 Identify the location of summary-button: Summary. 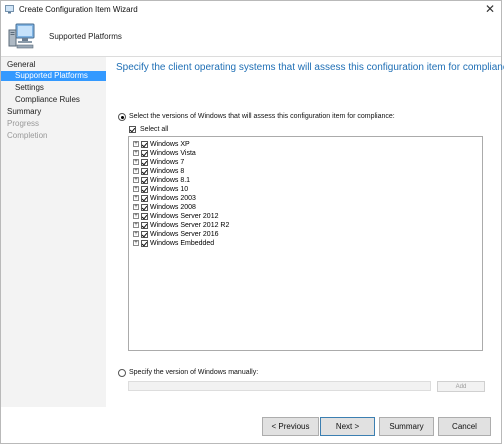
(406, 426).